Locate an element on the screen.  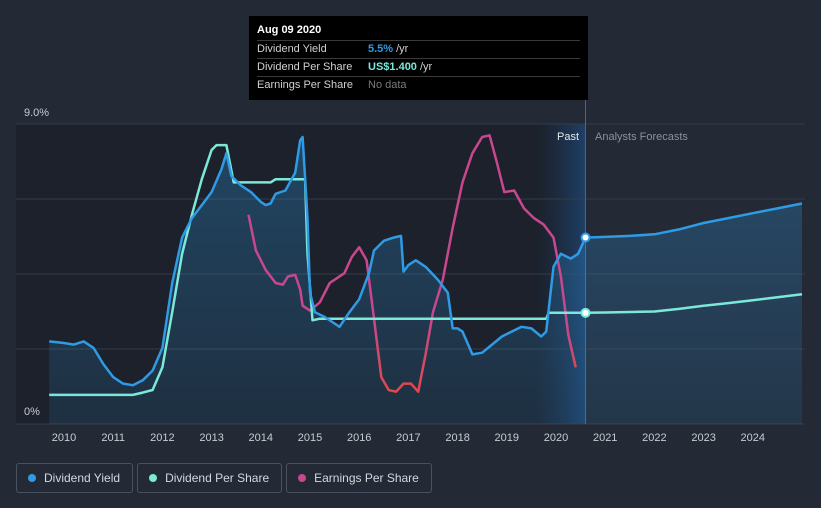
tooltip-date: Aug 09 2020 is located at coordinates (289, 30).